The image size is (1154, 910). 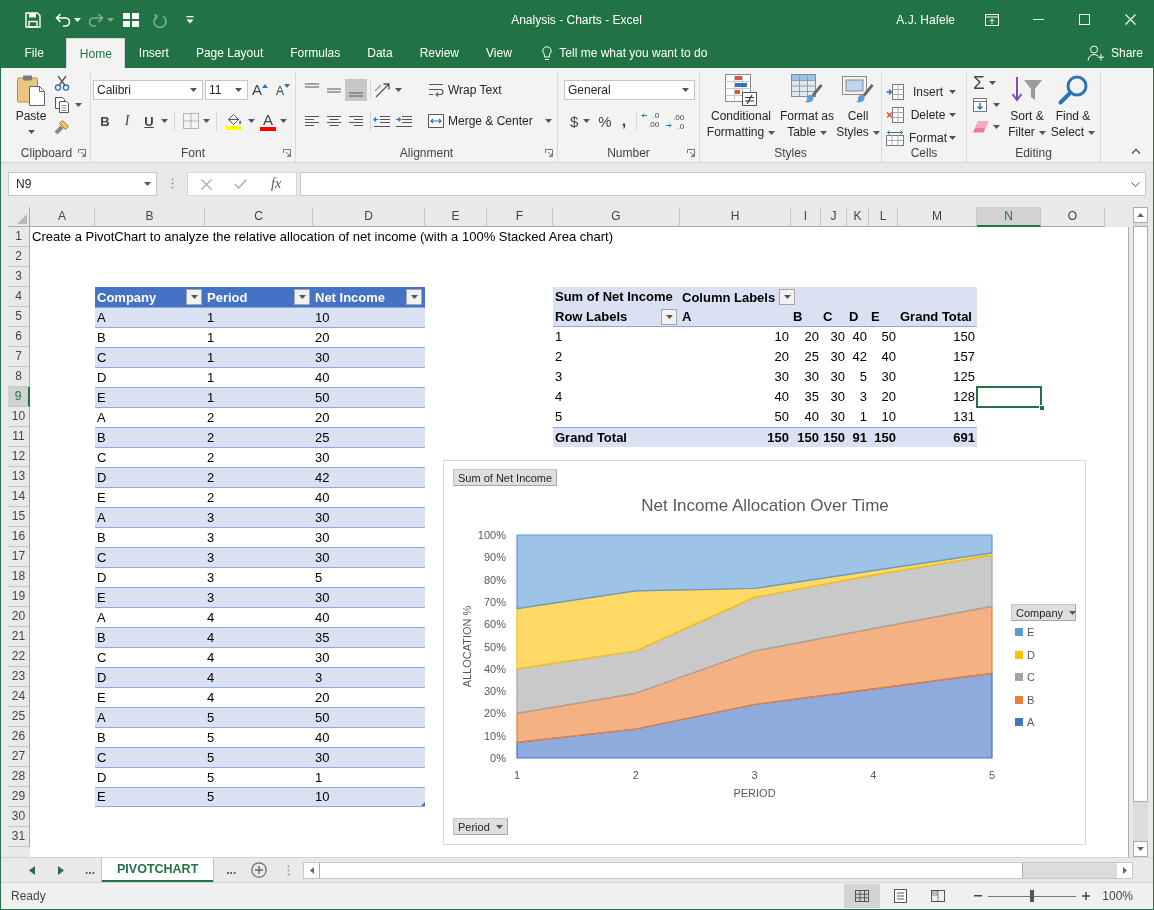 What do you see at coordinates (1117, 896) in the screenshot?
I see `zoom-level: 100%` at bounding box center [1117, 896].